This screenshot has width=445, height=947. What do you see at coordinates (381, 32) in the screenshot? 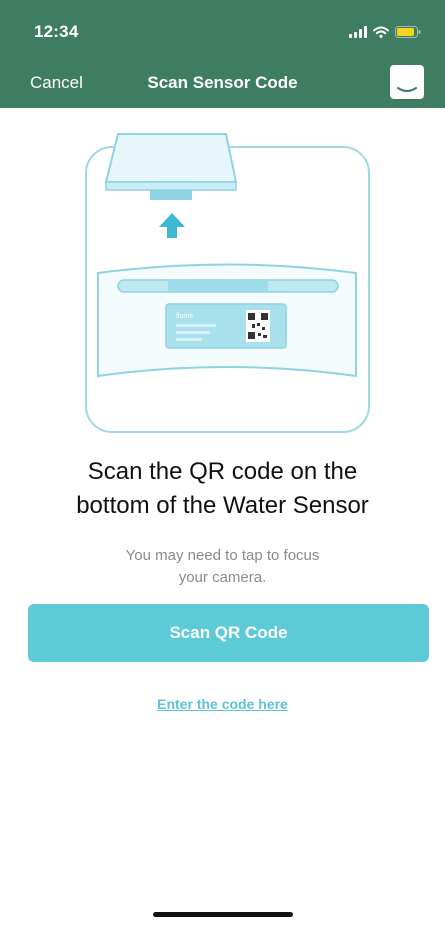
I see `wifi-icon` at bounding box center [381, 32].